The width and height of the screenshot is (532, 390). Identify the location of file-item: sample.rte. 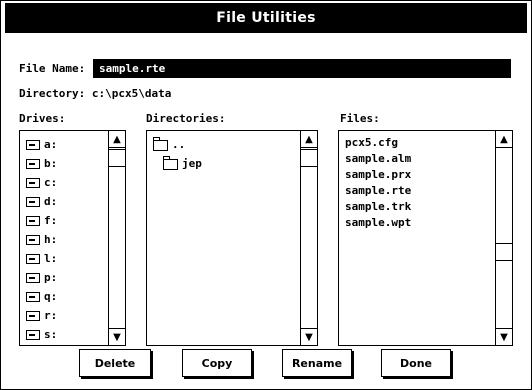
(378, 190).